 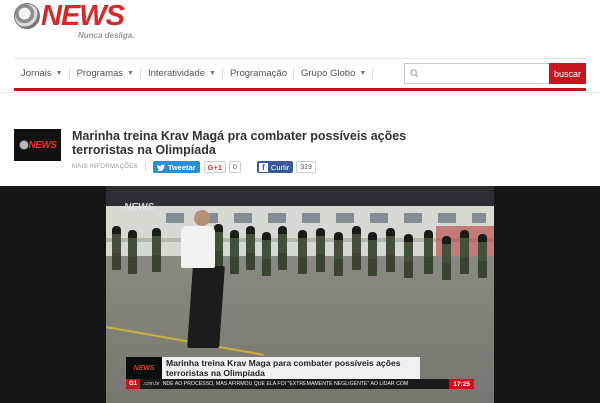 What do you see at coordinates (567, 73) in the screenshot?
I see `search-button: buscar` at bounding box center [567, 73].